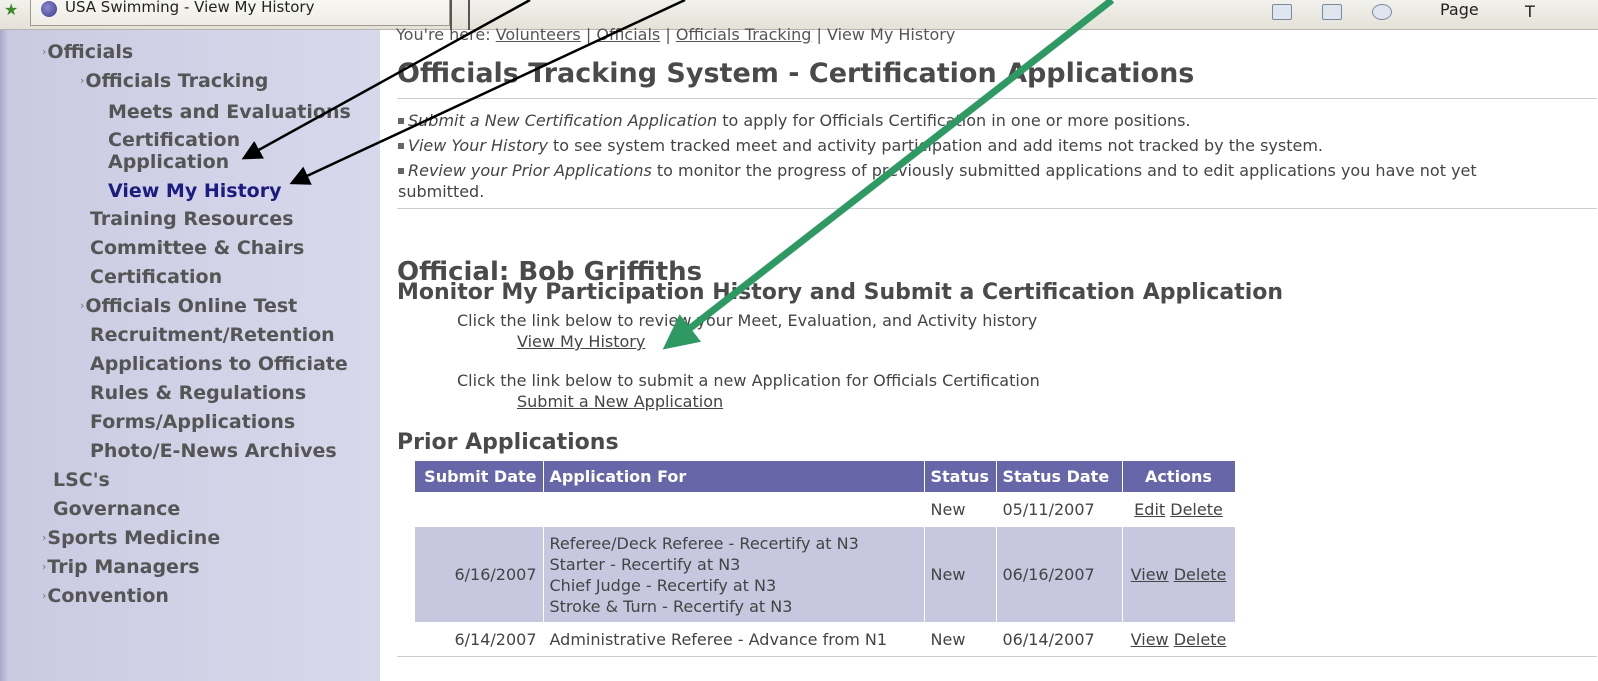 This screenshot has width=1598, height=681. Describe the element at coordinates (116, 509) in the screenshot. I see `nav-governance: Governance` at that location.